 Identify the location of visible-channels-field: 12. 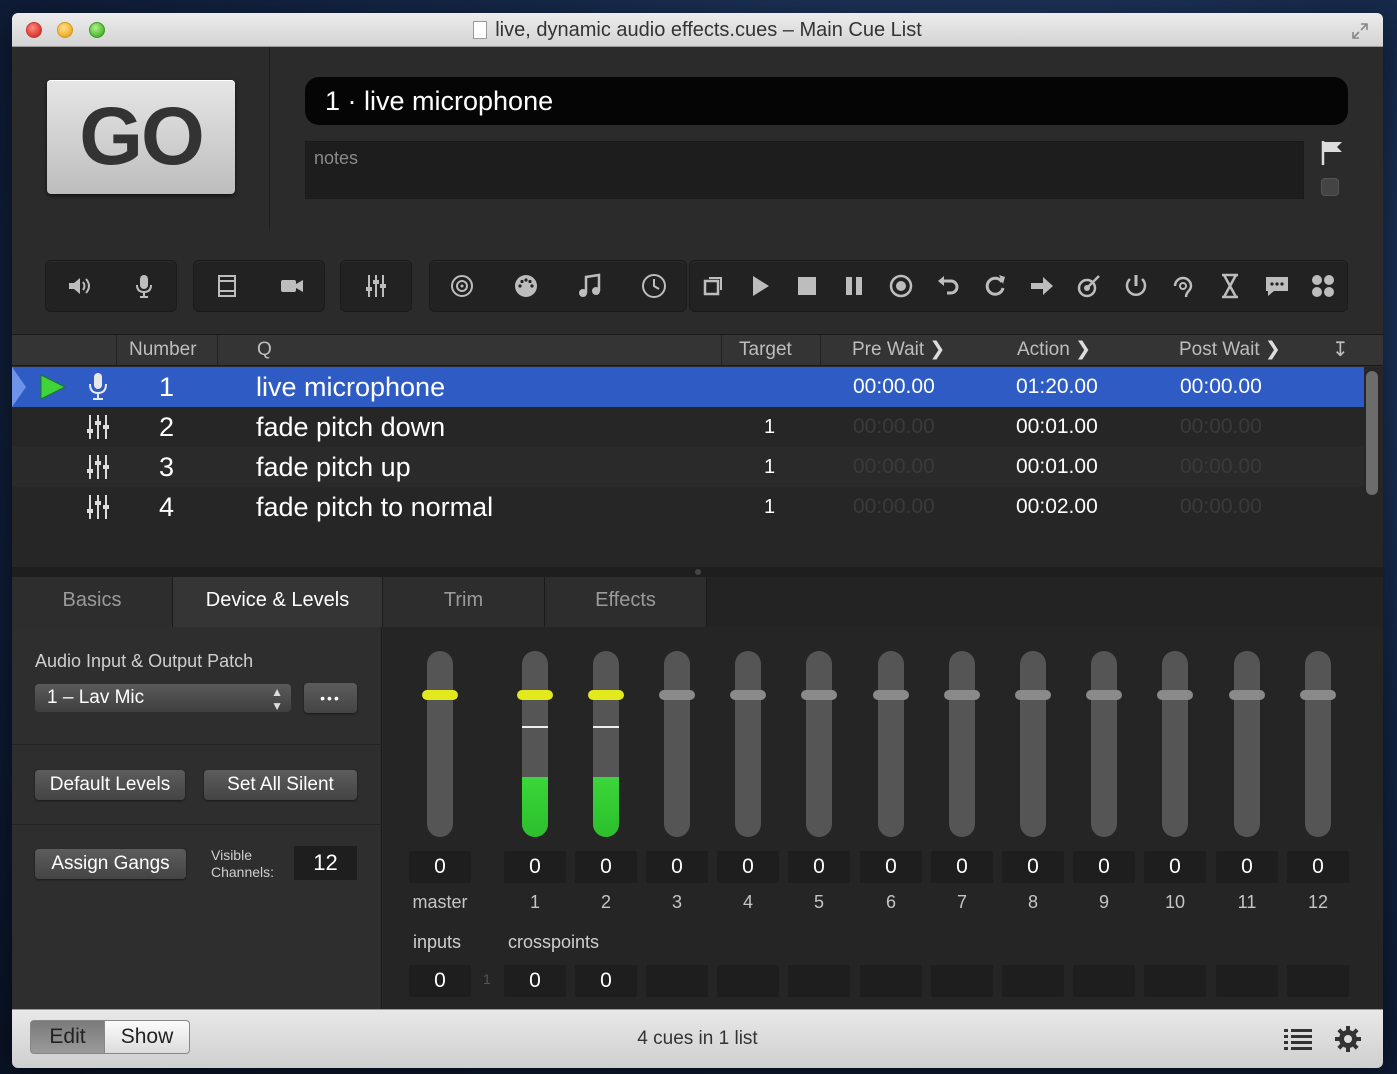
(325, 863).